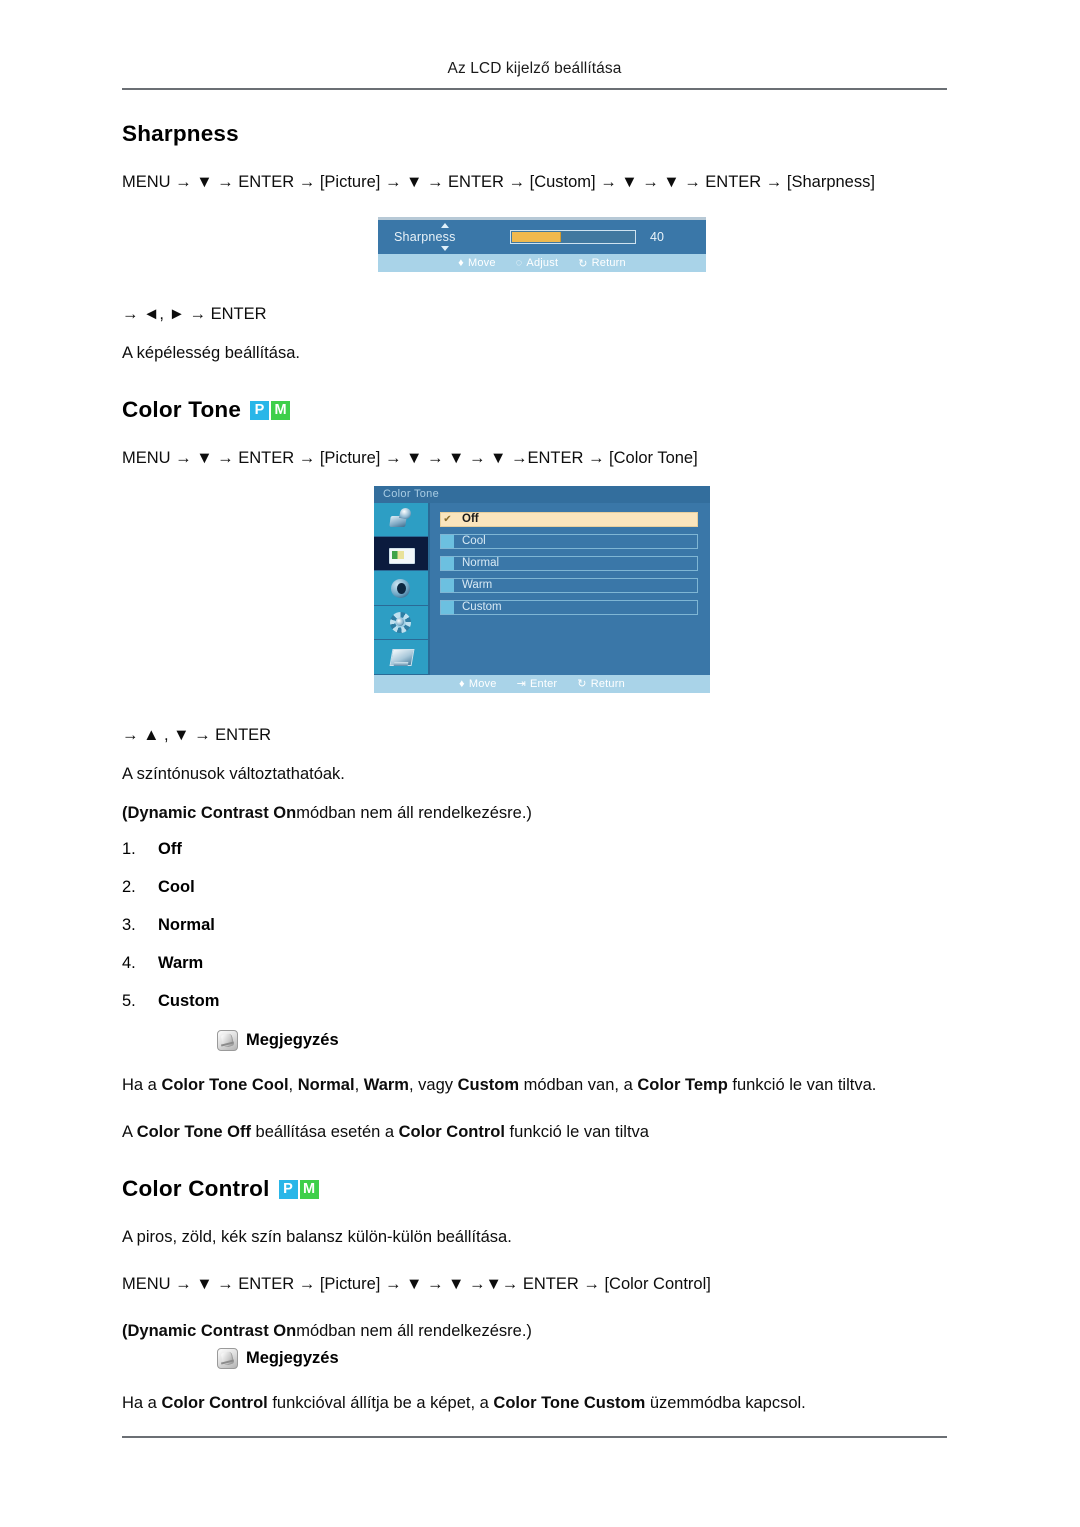  I want to click on osd-option-off-label: Off, so click(470, 519).